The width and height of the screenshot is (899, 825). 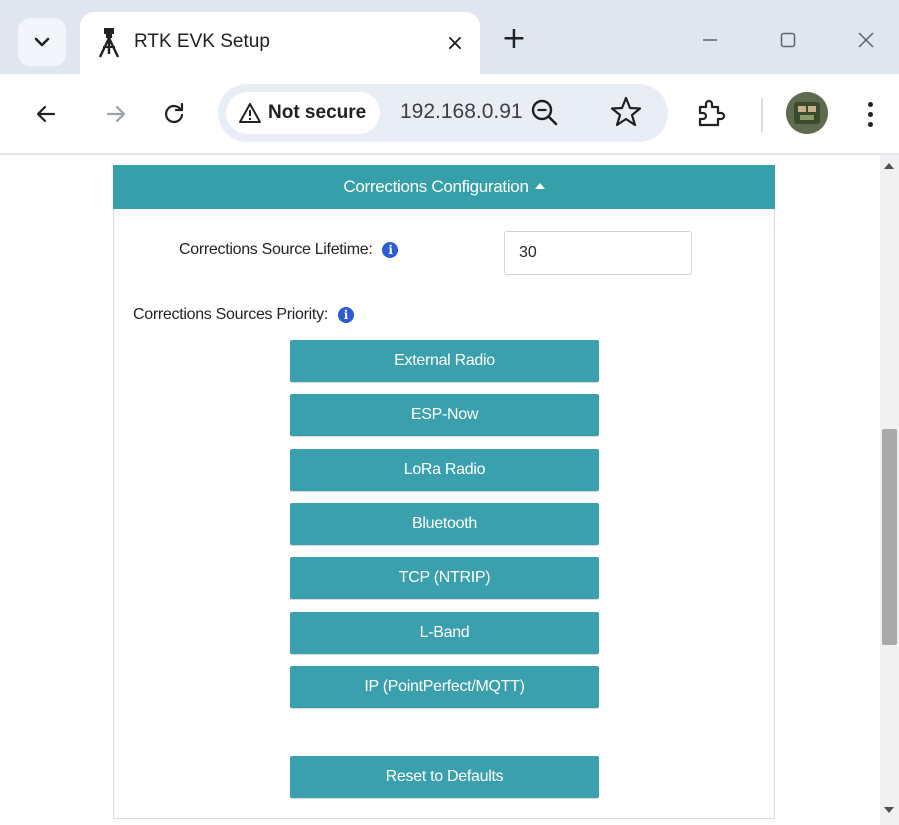 What do you see at coordinates (250, 113) in the screenshot?
I see `warning-icon` at bounding box center [250, 113].